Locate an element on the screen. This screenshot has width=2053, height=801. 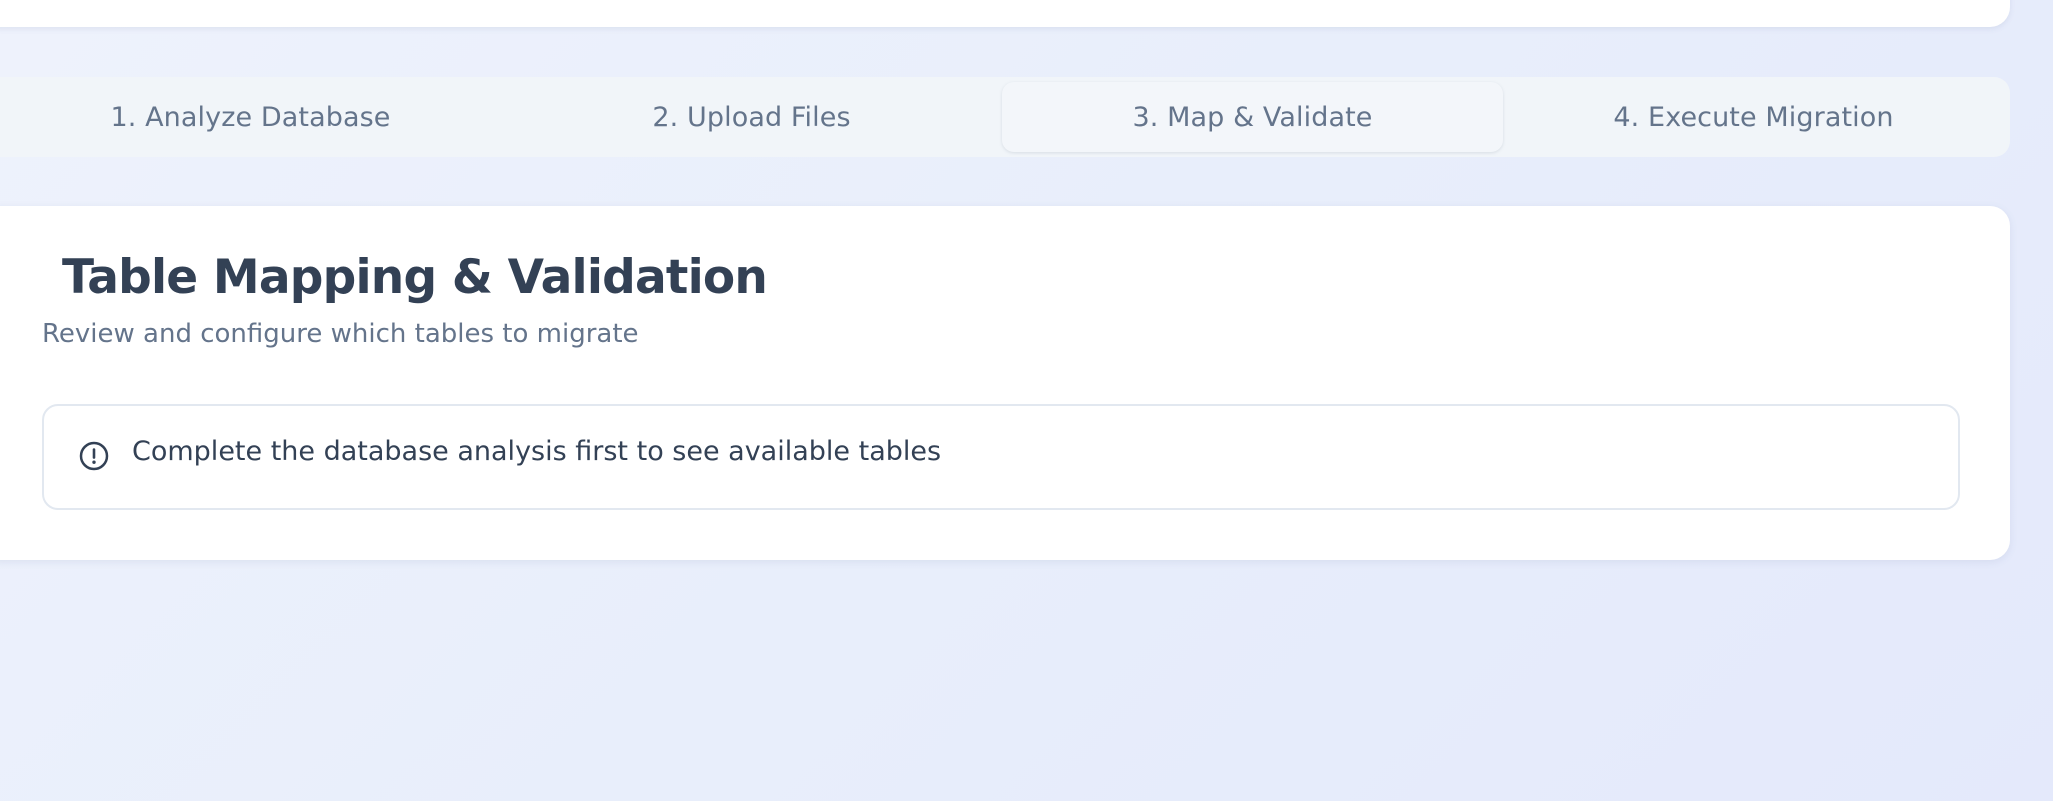
tab-map-validate: 3. Map & Validate is located at coordinates (1252, 117).